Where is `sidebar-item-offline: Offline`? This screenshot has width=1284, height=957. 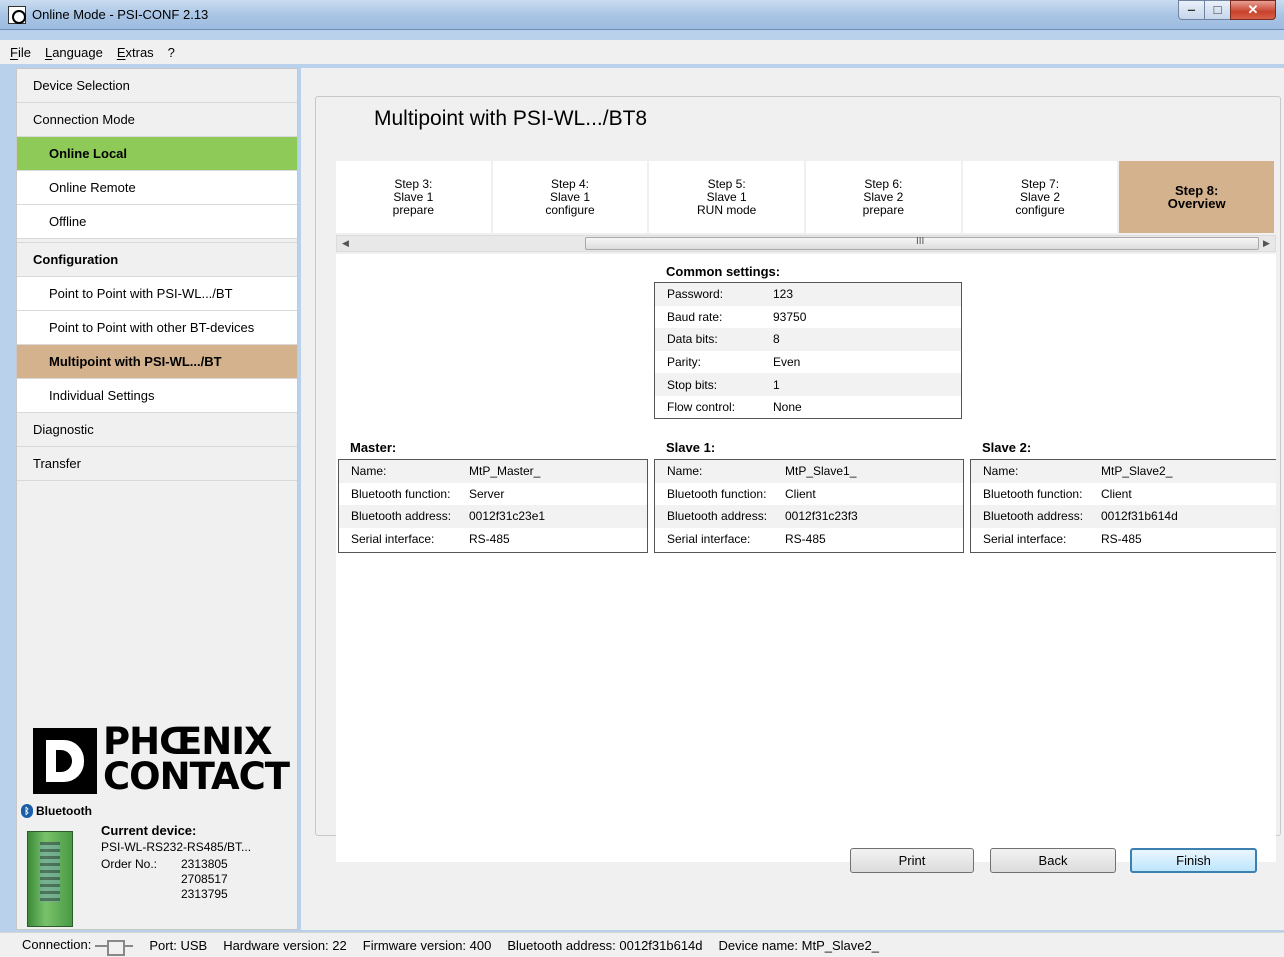 sidebar-item-offline: Offline is located at coordinates (157, 222).